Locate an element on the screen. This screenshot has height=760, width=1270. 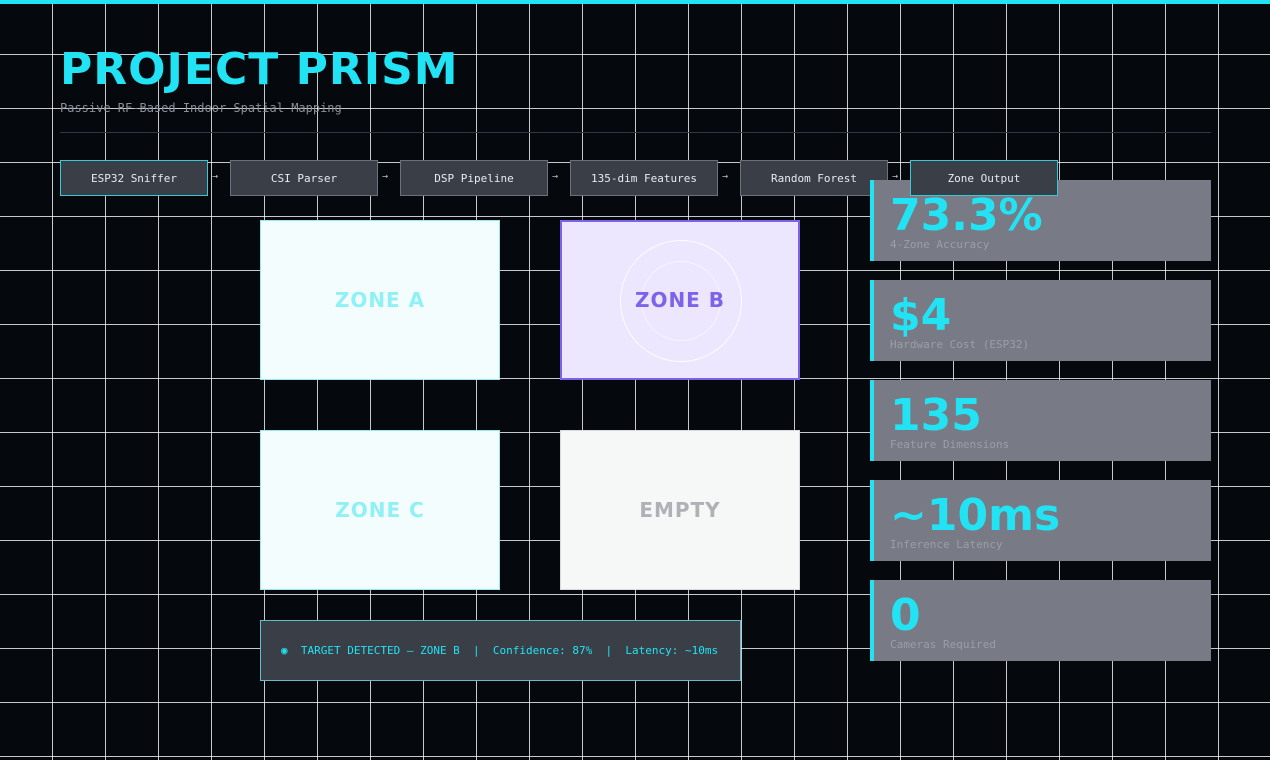
stat-label: Cameras Required is located at coordinates (943, 644).